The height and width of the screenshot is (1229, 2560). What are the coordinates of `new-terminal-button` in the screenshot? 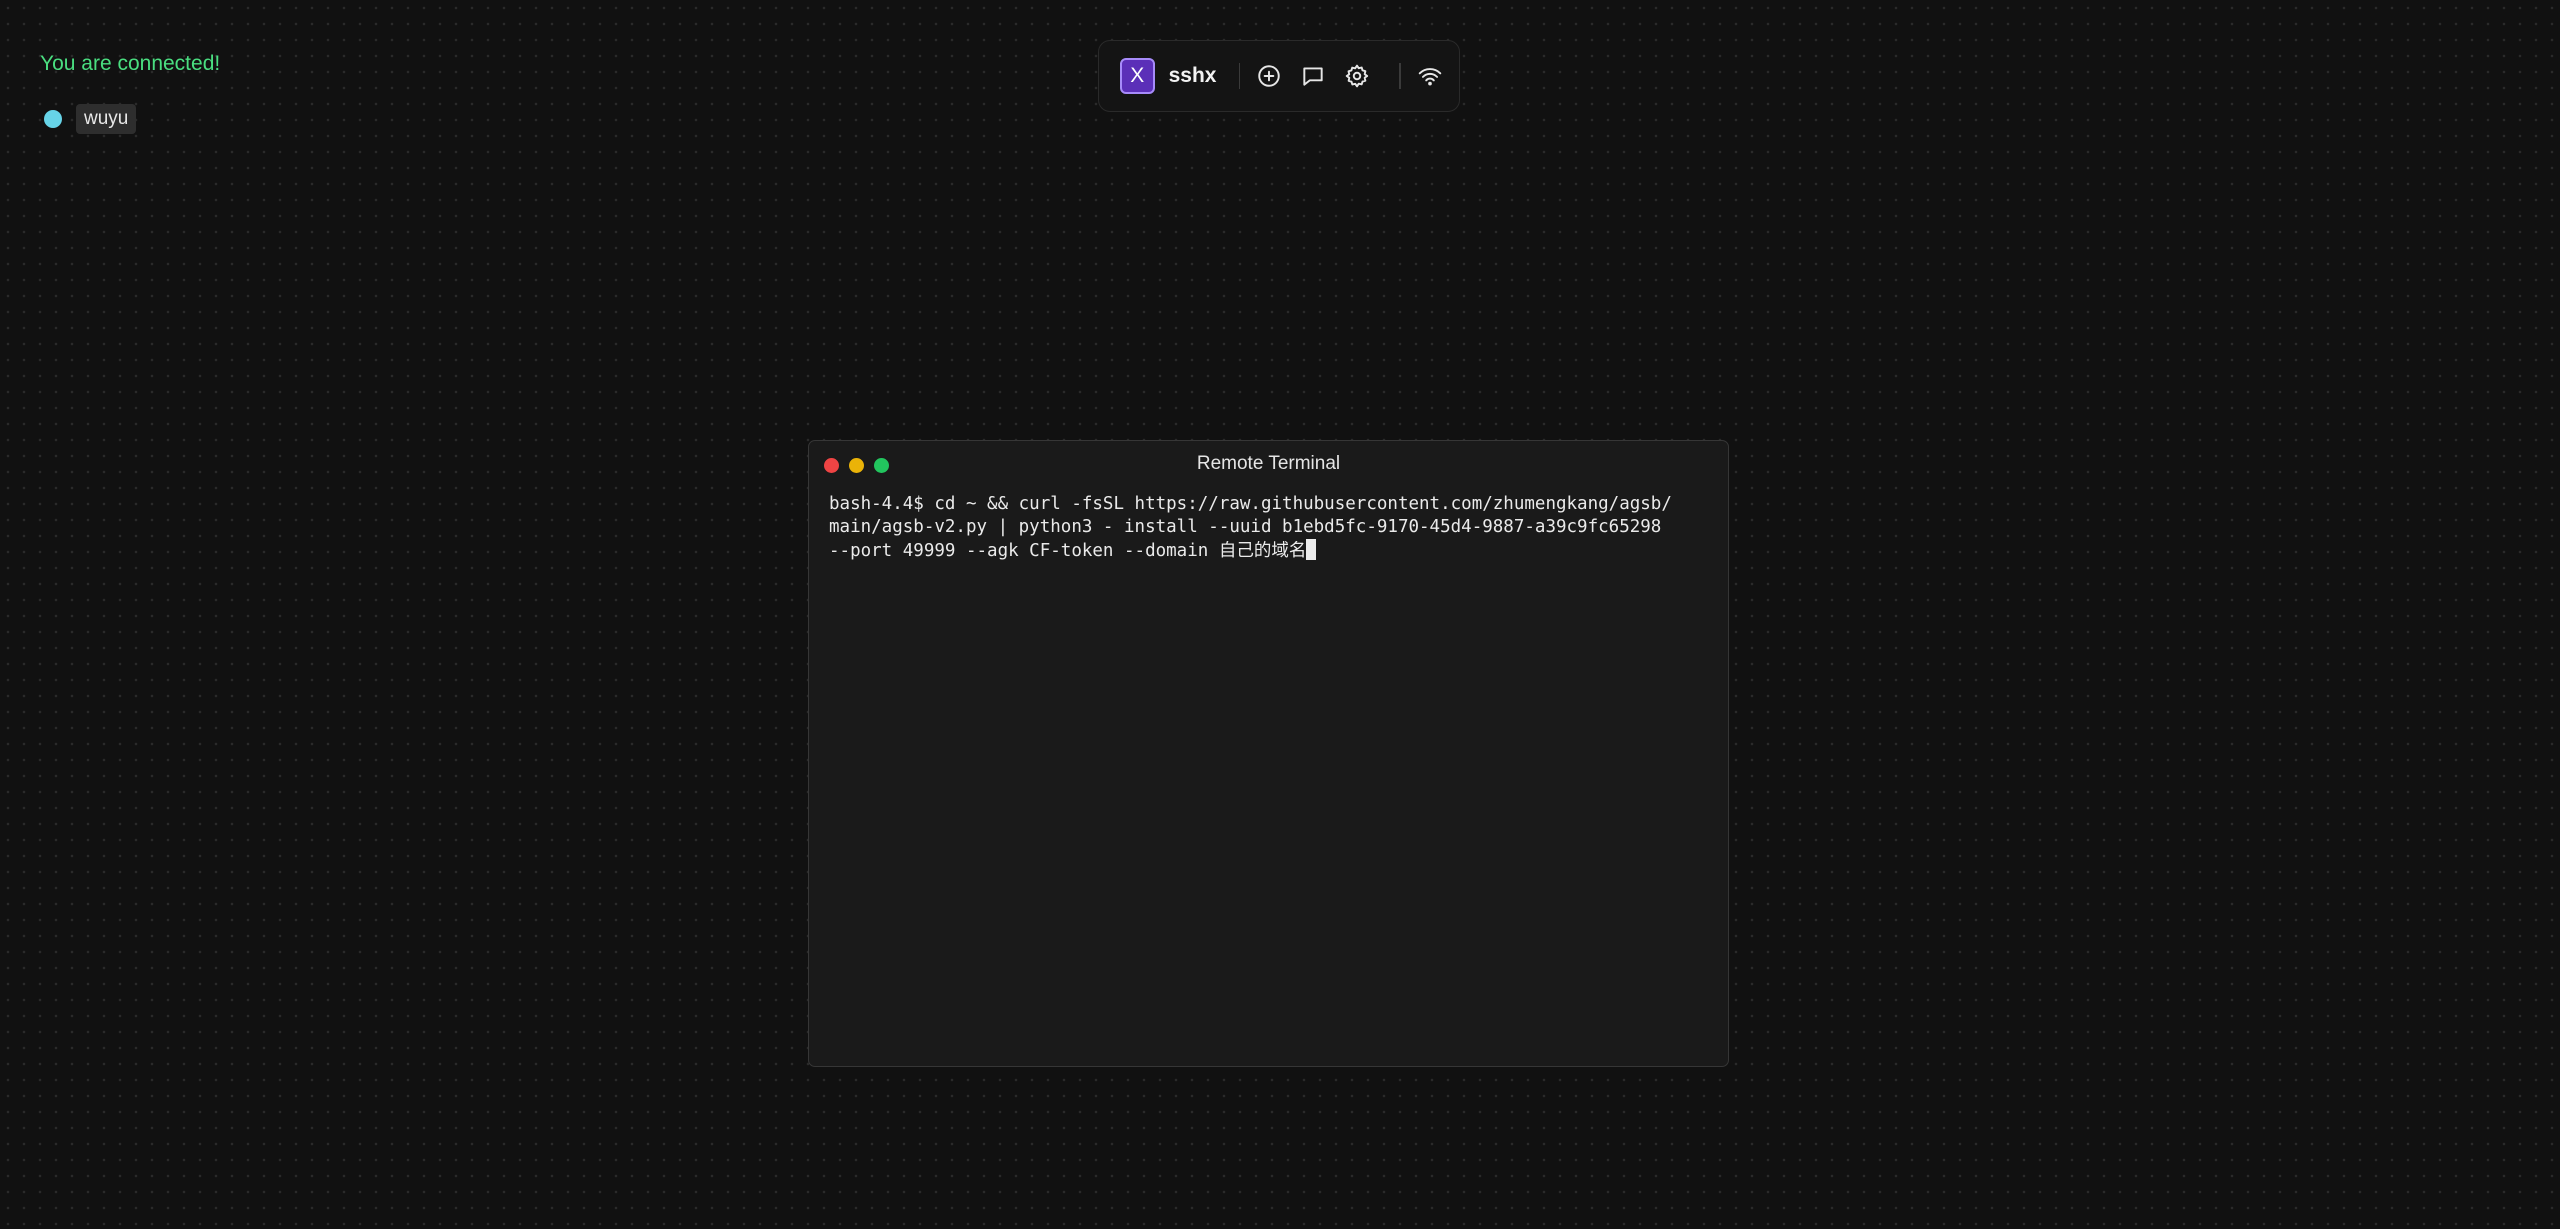 It's located at (1269, 76).